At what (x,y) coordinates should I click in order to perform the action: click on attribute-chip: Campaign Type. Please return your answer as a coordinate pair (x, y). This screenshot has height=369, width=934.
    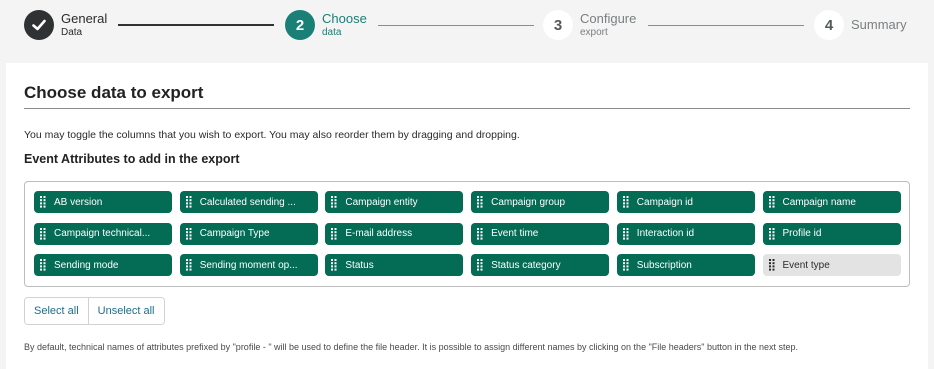
    Looking at the image, I should click on (248, 233).